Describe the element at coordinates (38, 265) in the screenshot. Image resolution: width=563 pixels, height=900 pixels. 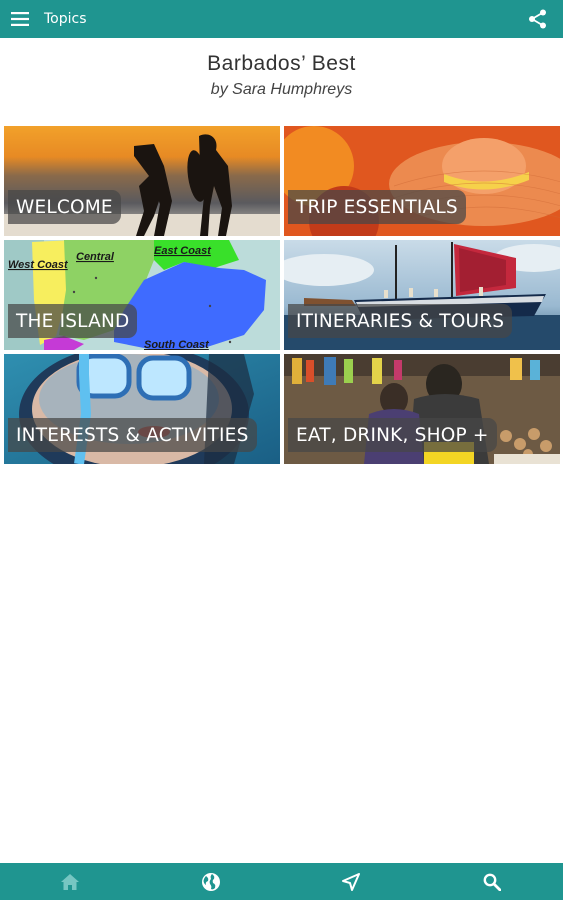
I see `map-label-west: West Coast` at that location.